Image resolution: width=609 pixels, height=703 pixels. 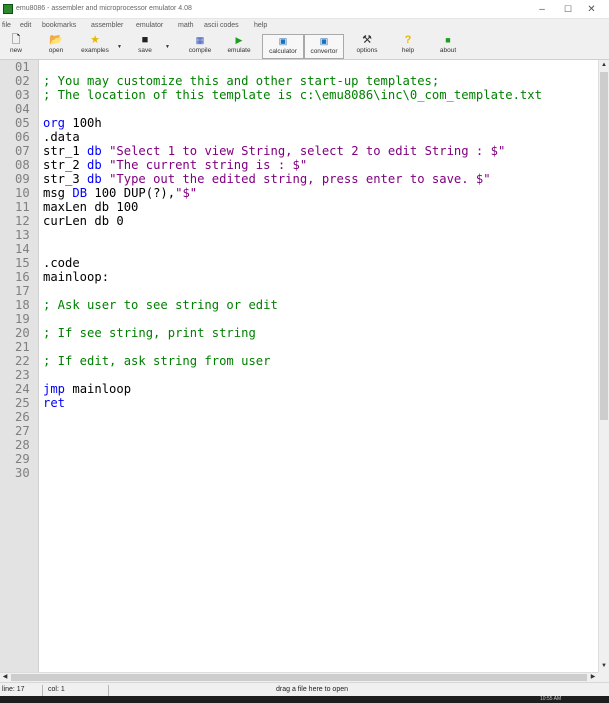 I want to click on code-token: jmp, so click(x=54, y=389).